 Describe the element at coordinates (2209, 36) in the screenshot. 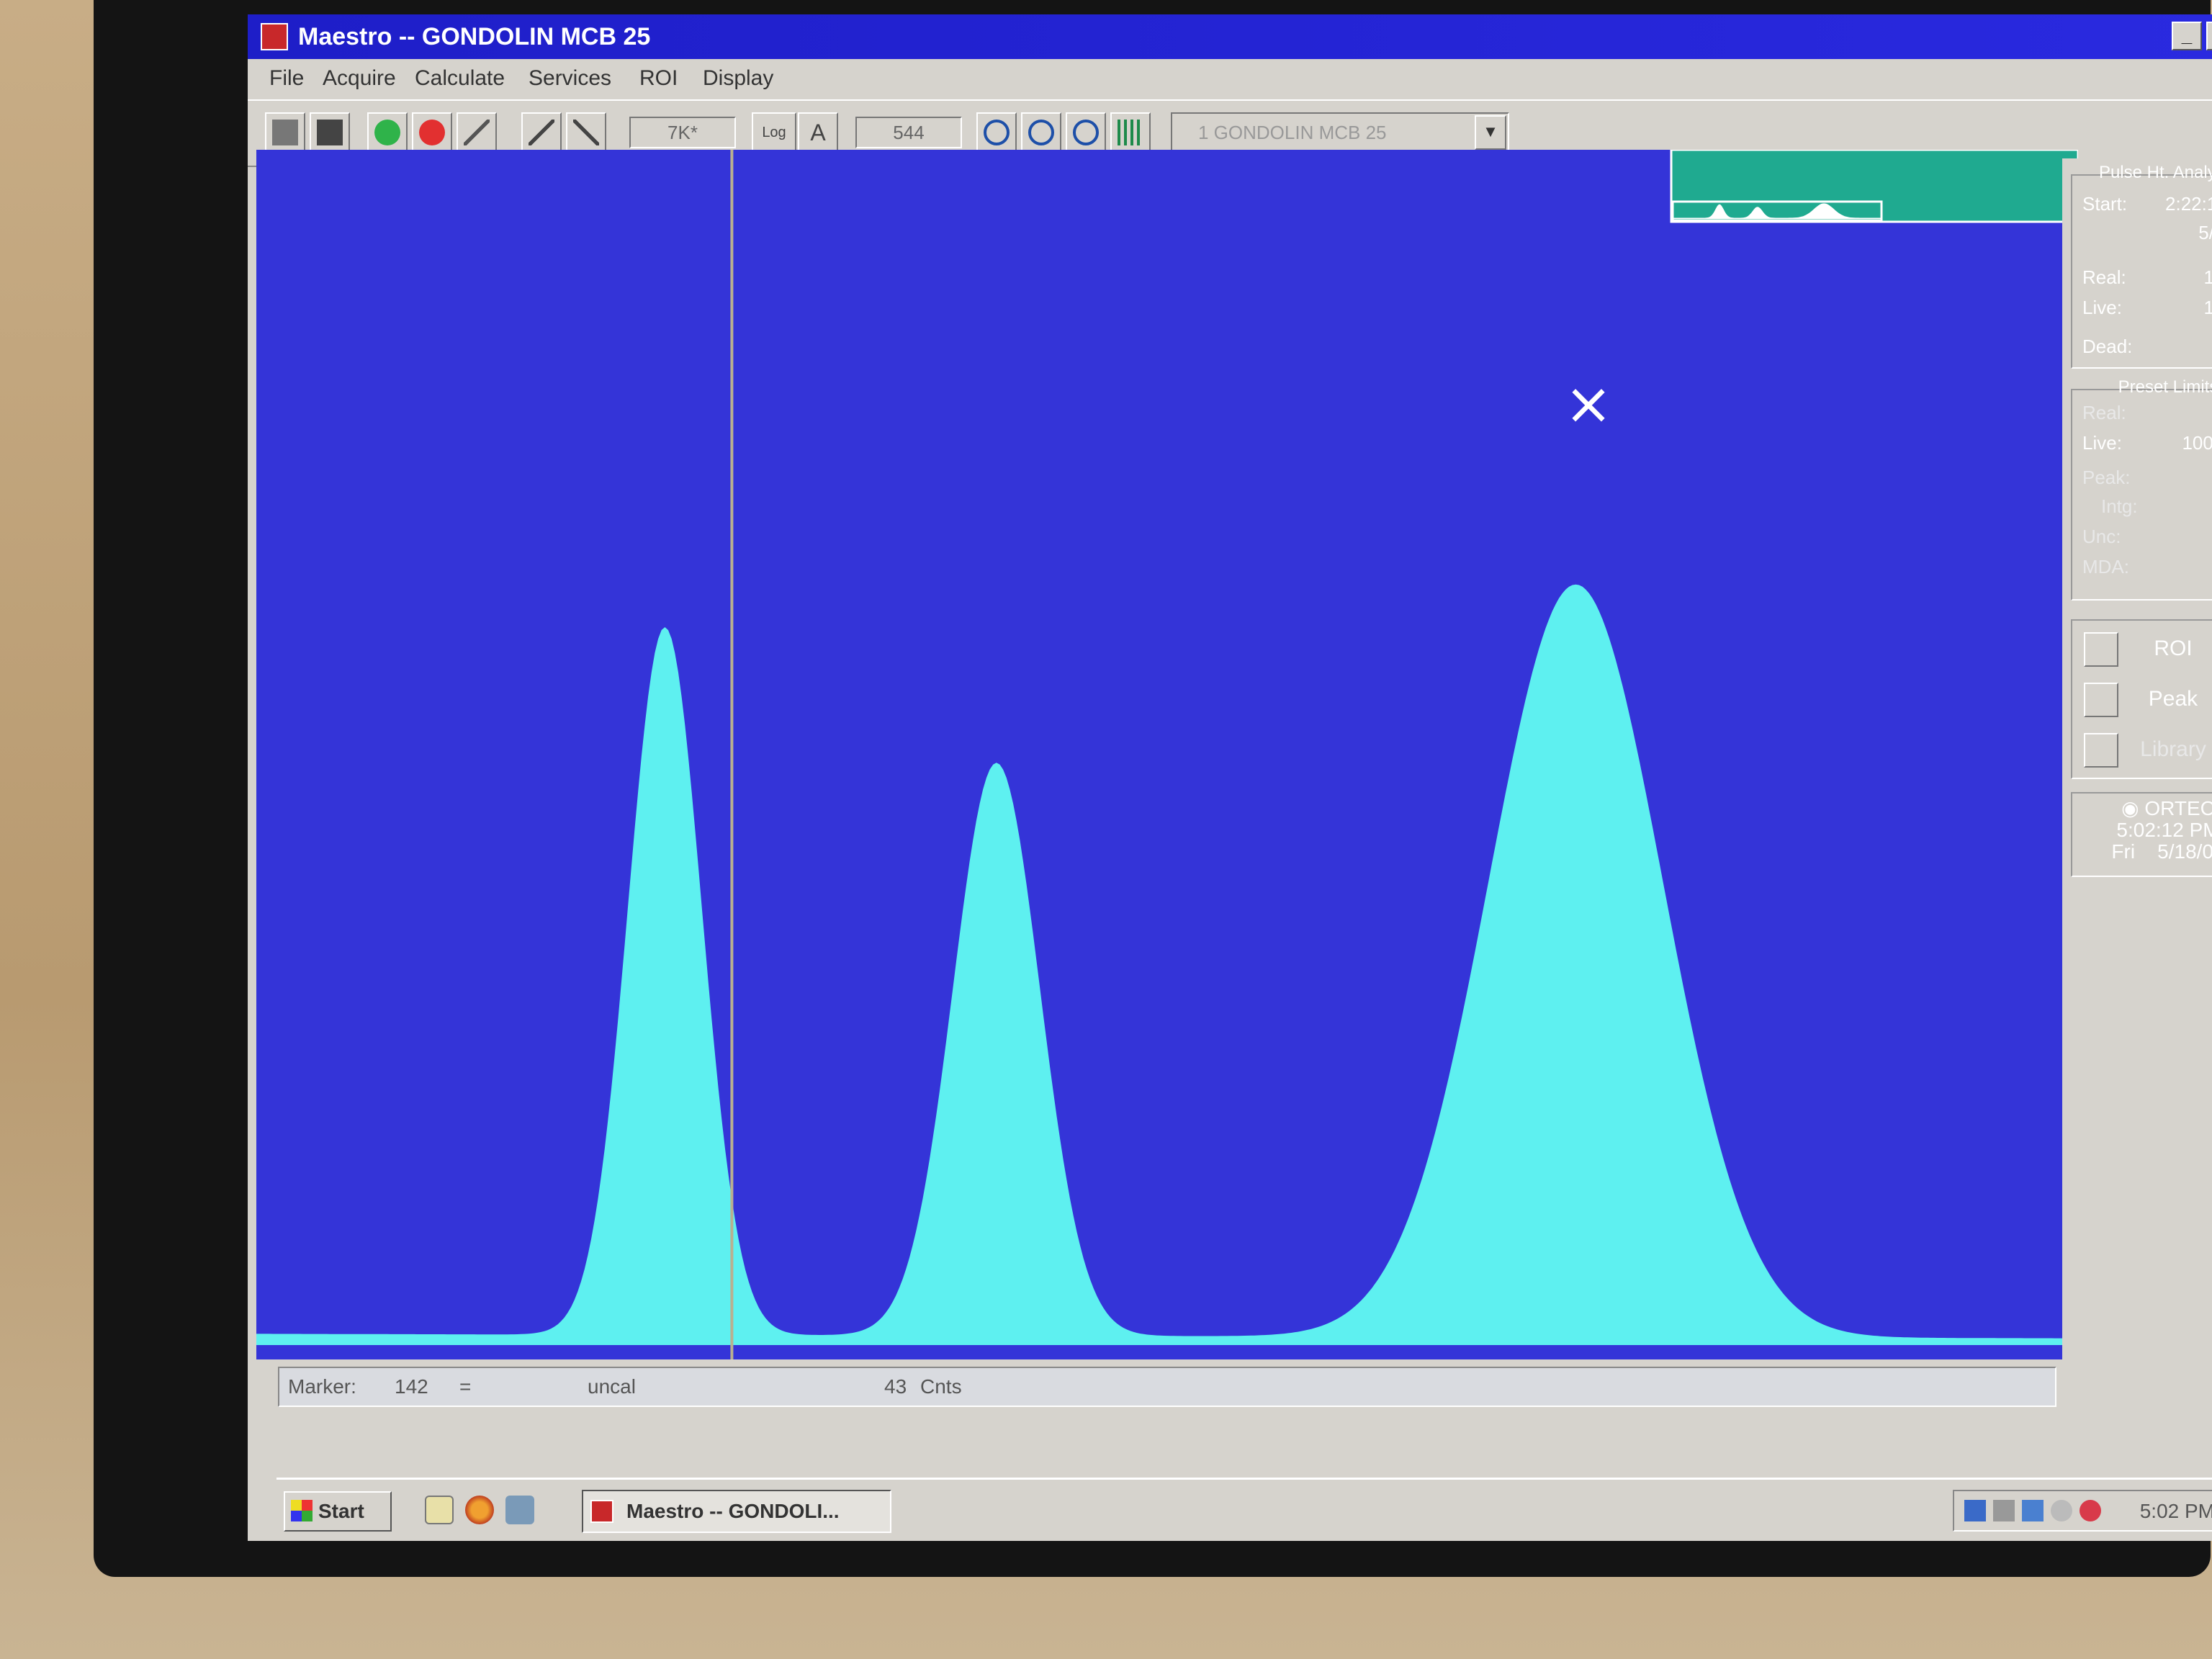

I see `maximize-button: □` at that location.